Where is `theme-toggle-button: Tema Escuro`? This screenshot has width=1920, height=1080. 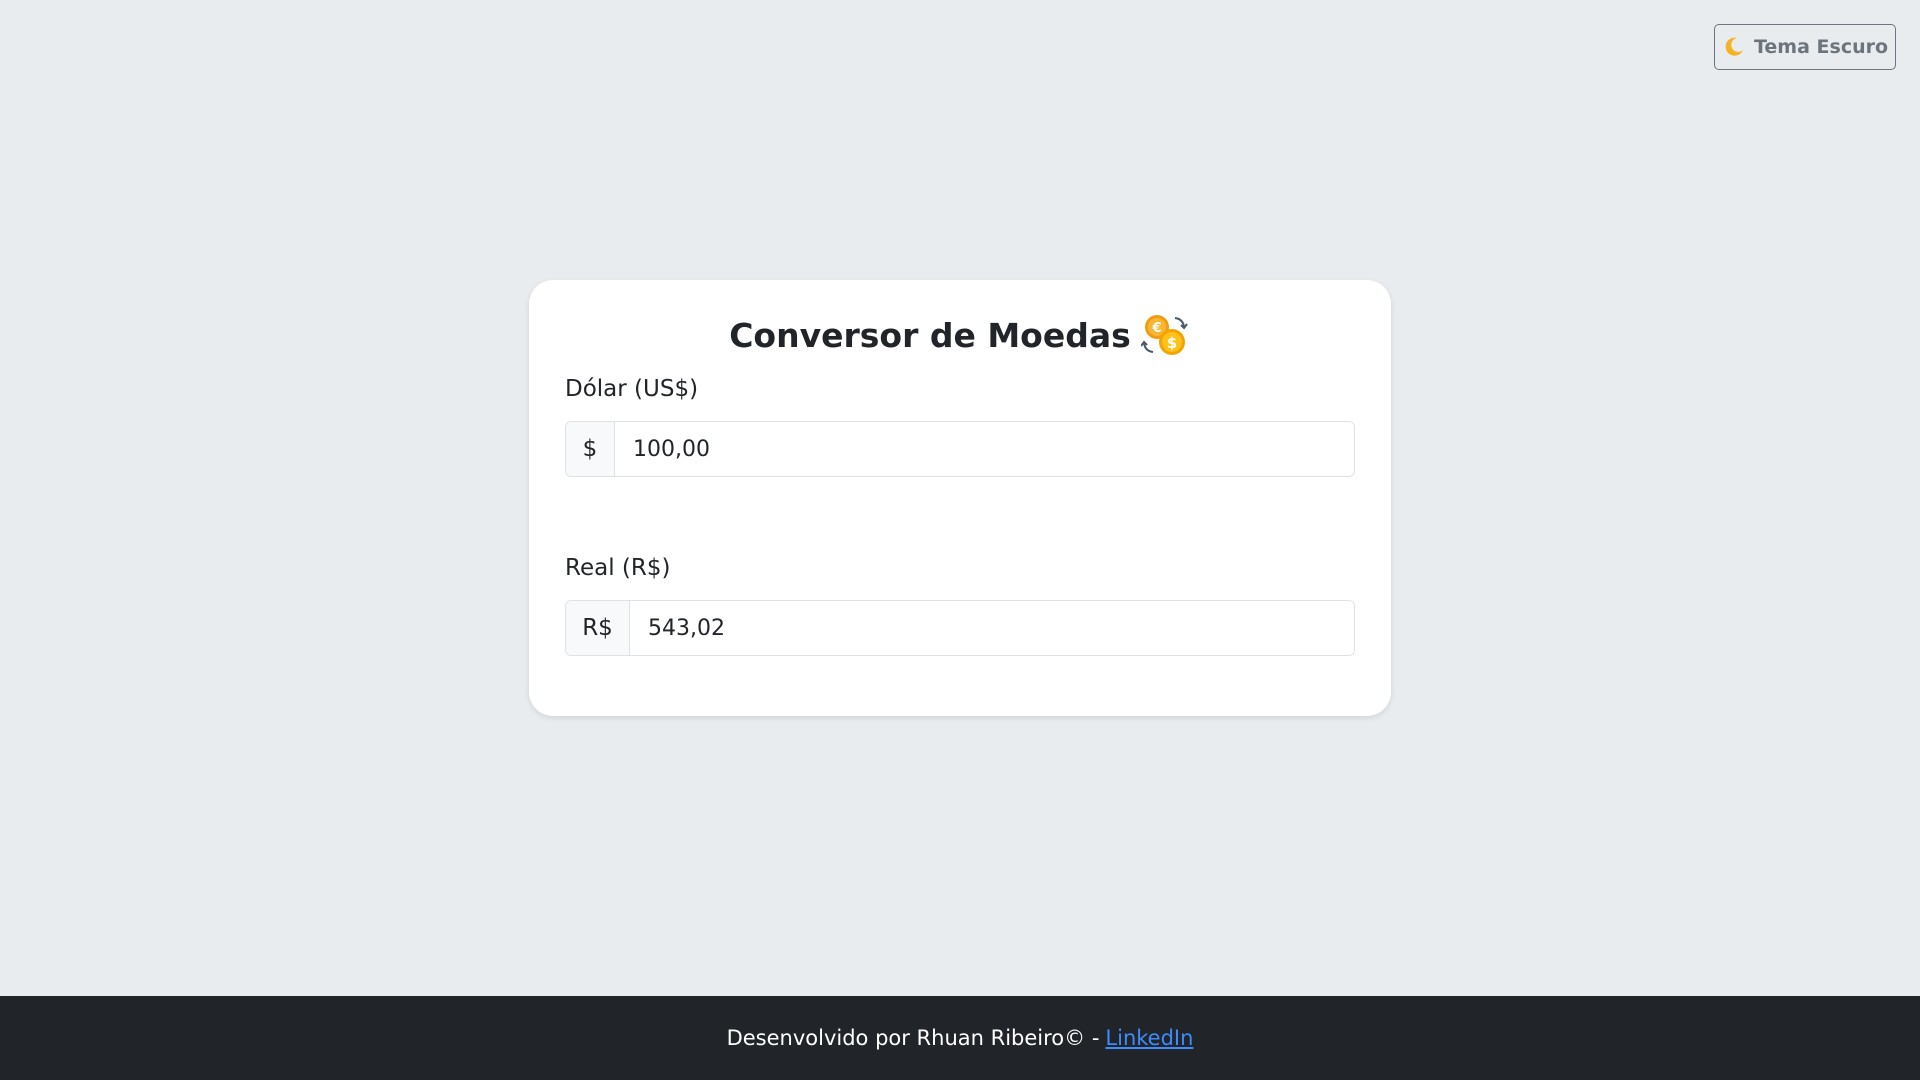 theme-toggle-button: Tema Escuro is located at coordinates (1805, 47).